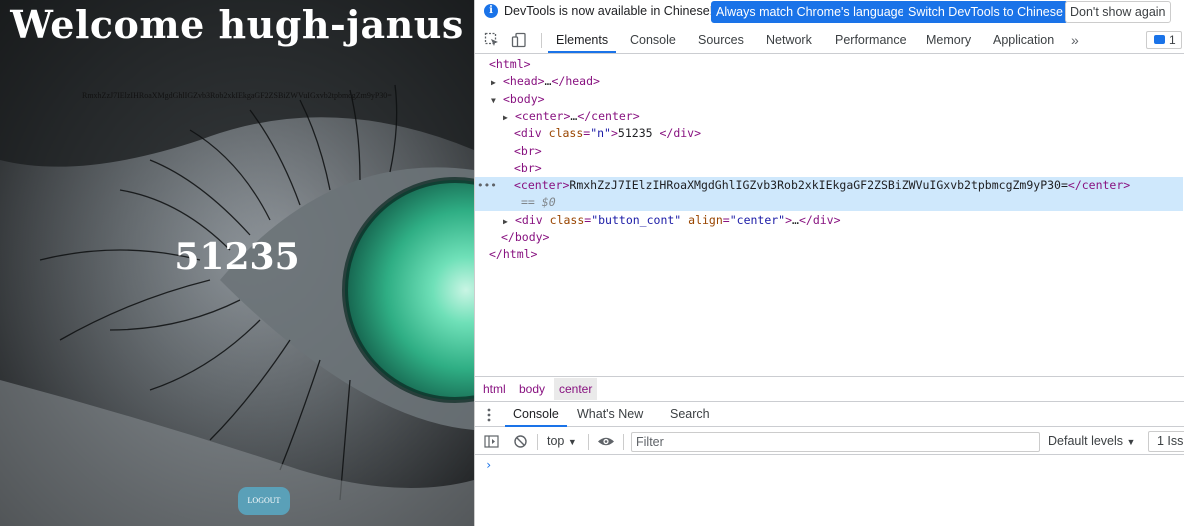  I want to click on breadcrumb-body: body, so click(532, 389).